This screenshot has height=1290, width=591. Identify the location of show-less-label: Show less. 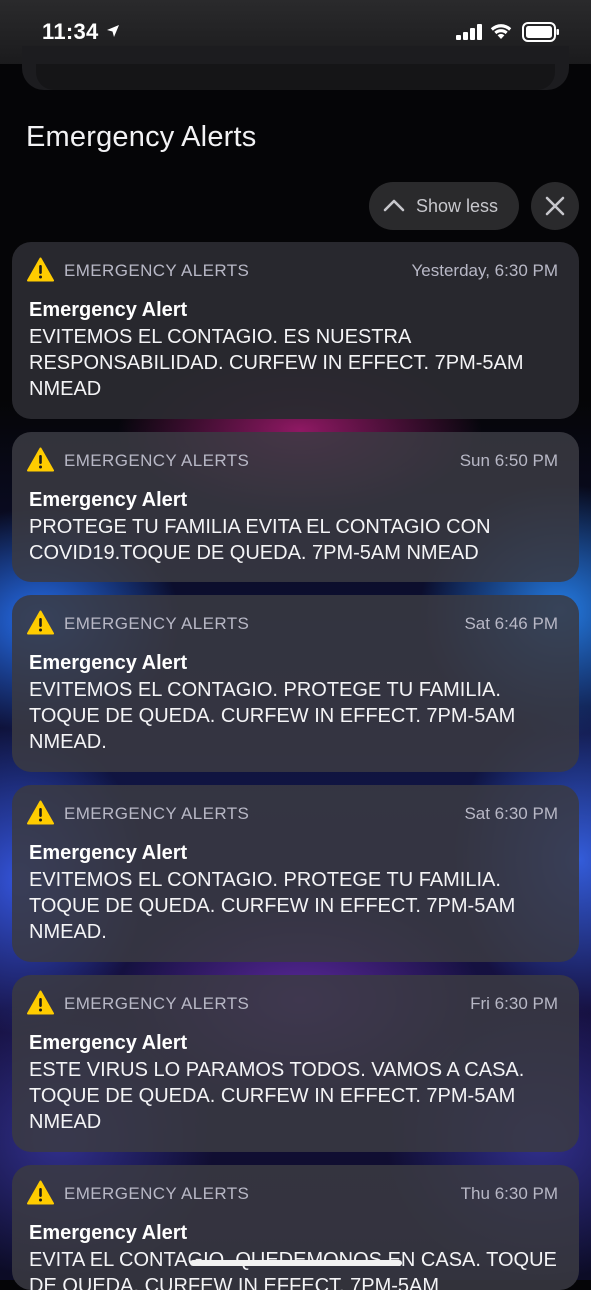
(457, 206).